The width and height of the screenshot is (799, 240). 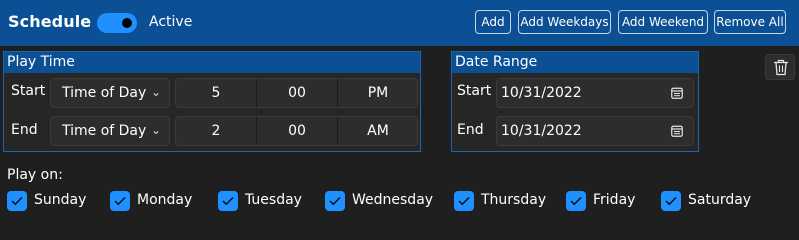 I want to click on date-range-start-label: Start, so click(x=474, y=91).